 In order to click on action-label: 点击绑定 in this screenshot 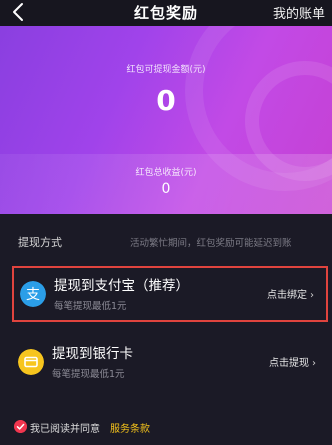, I will do `click(287, 295)`.